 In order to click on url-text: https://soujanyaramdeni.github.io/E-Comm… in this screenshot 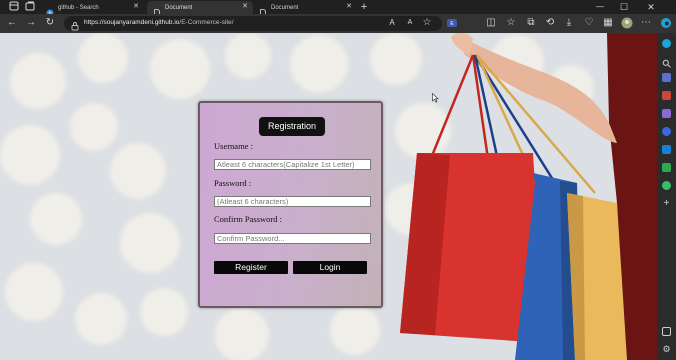, I will do `click(159, 22)`.